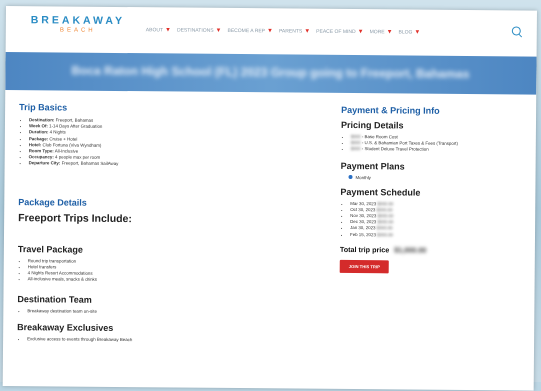 The width and height of the screenshot is (541, 391). Describe the element at coordinates (372, 125) in the screenshot. I see `pricing-details-heading: Pricing Details` at that location.